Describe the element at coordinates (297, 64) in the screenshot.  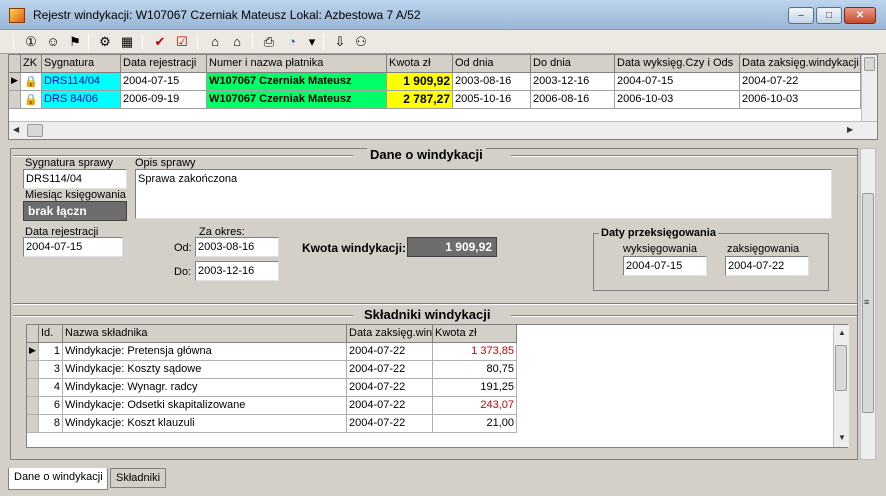
I see `column-header-platnik: Numer i nazwa płatnika` at that location.